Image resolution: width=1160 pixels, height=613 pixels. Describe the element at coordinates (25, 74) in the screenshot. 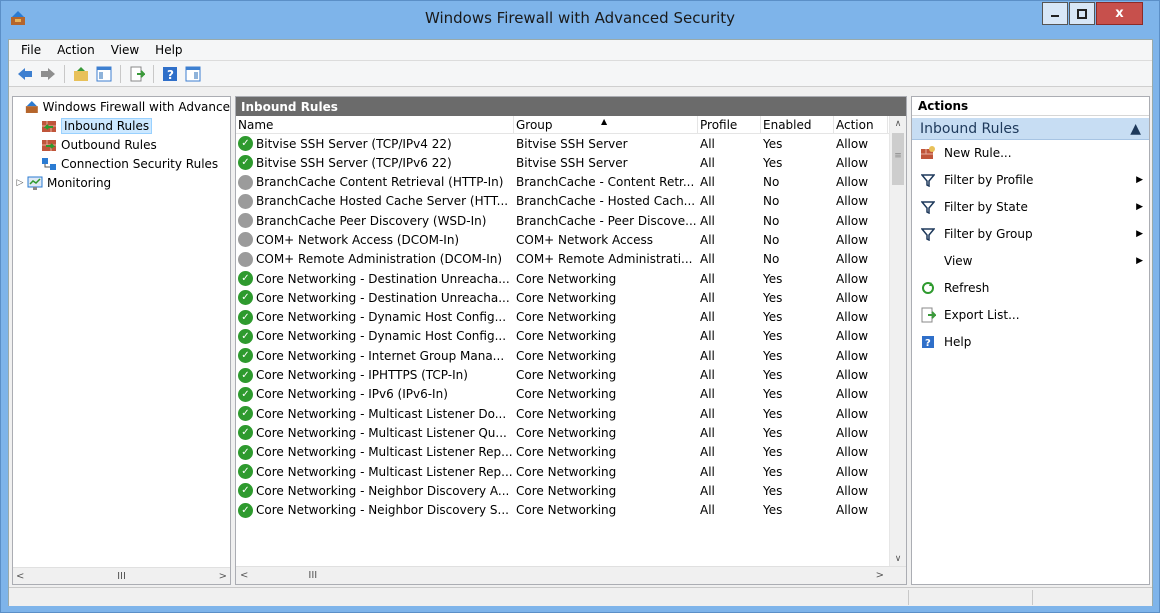

I see `back-arrow-icon` at that location.